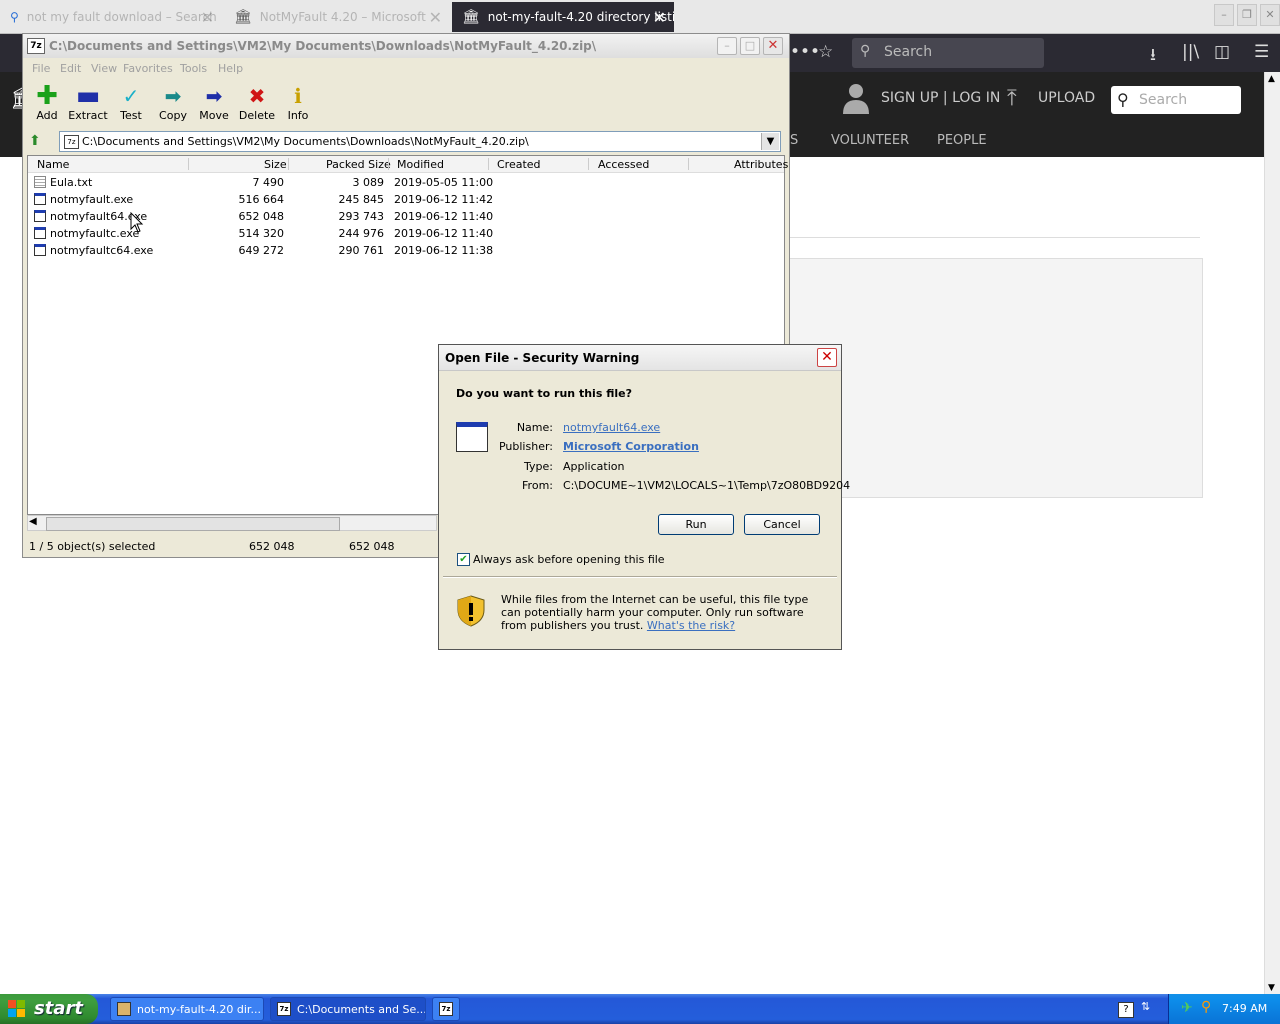 This screenshot has height=1024, width=1280. I want to click on upload-link: UPLOAD, so click(1066, 98).